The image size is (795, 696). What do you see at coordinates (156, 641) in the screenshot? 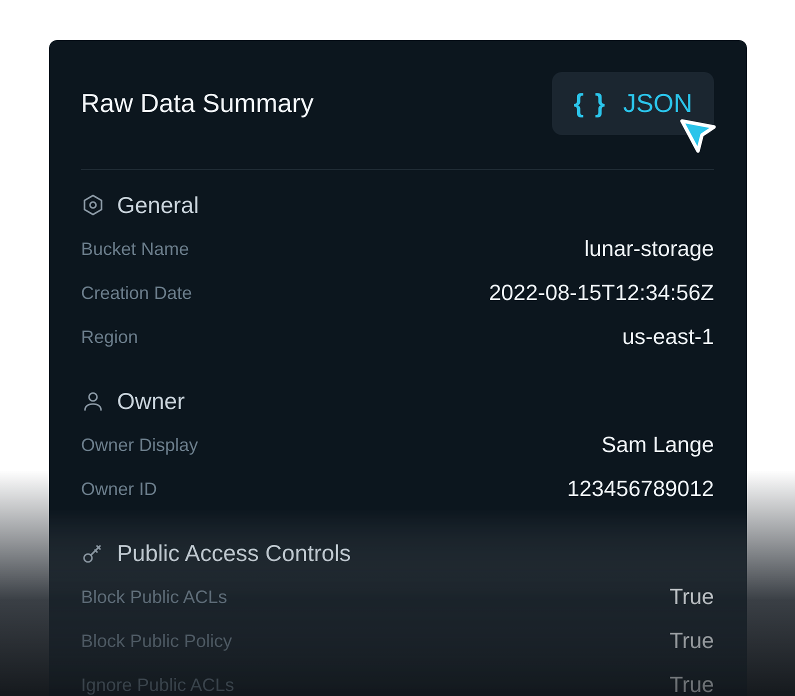
I see `field-label: Block Public Policy` at bounding box center [156, 641].